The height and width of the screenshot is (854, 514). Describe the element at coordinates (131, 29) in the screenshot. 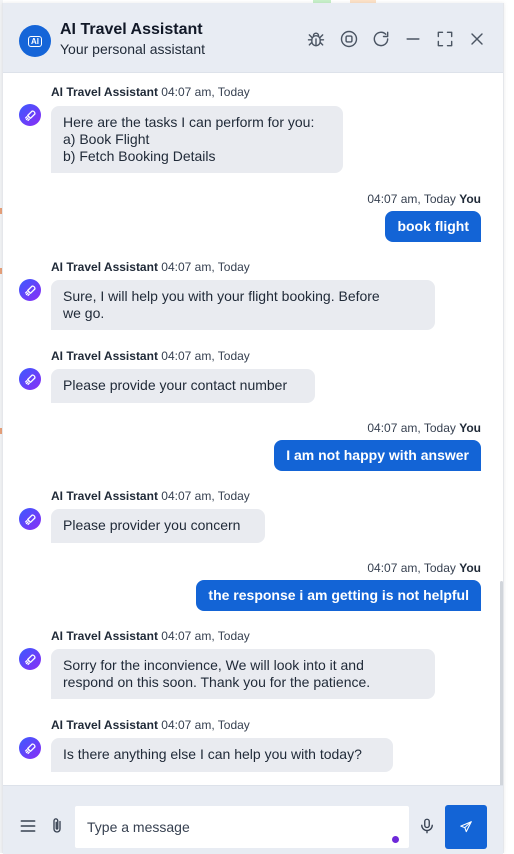

I see `chat-title: AI Travel Assistant` at that location.